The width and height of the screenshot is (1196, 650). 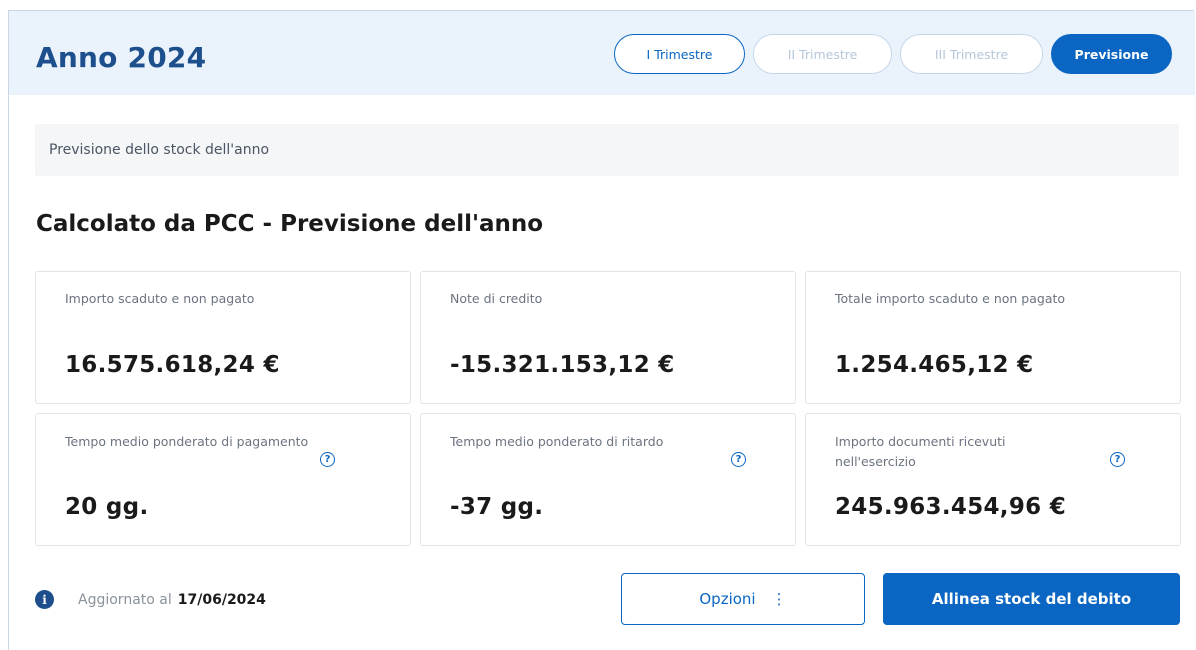 I want to click on align-debt-stock-button: Allinea stock del debito, so click(x=1031, y=599).